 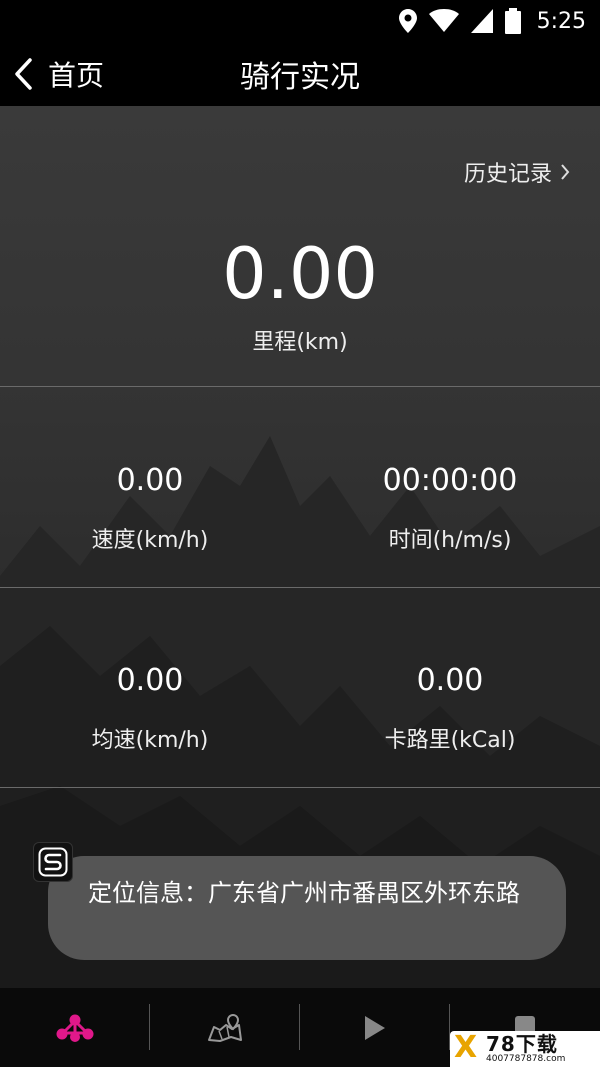 I want to click on nav-bar: 骑行实况 首页, so click(x=300, y=74).